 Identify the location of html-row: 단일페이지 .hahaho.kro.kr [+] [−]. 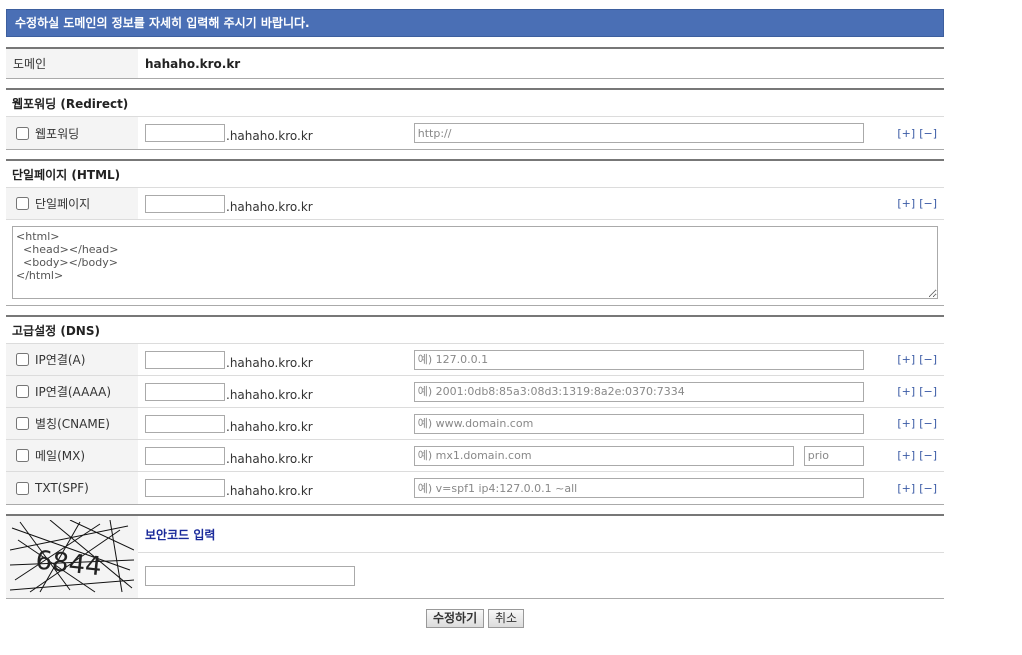
(475, 204).